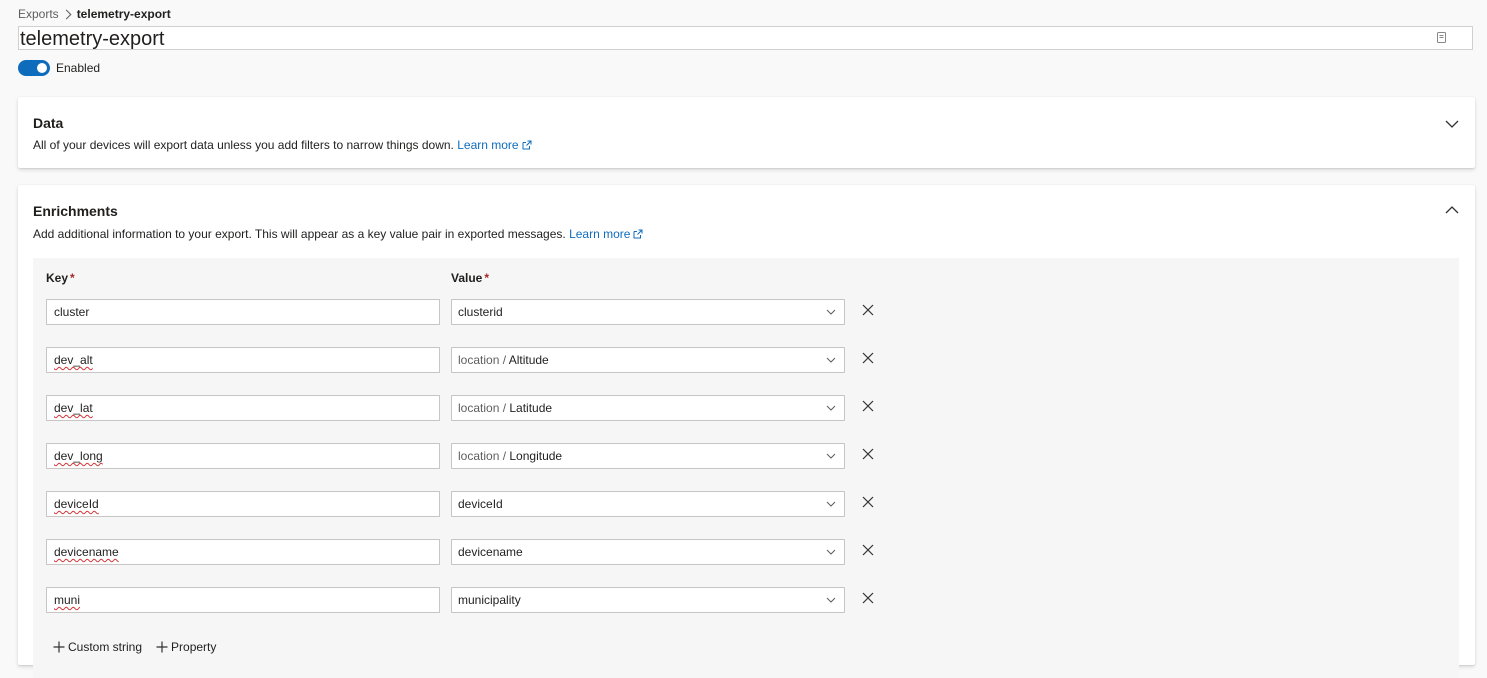  Describe the element at coordinates (1441, 37) in the screenshot. I see `contact-card-icon` at that location.